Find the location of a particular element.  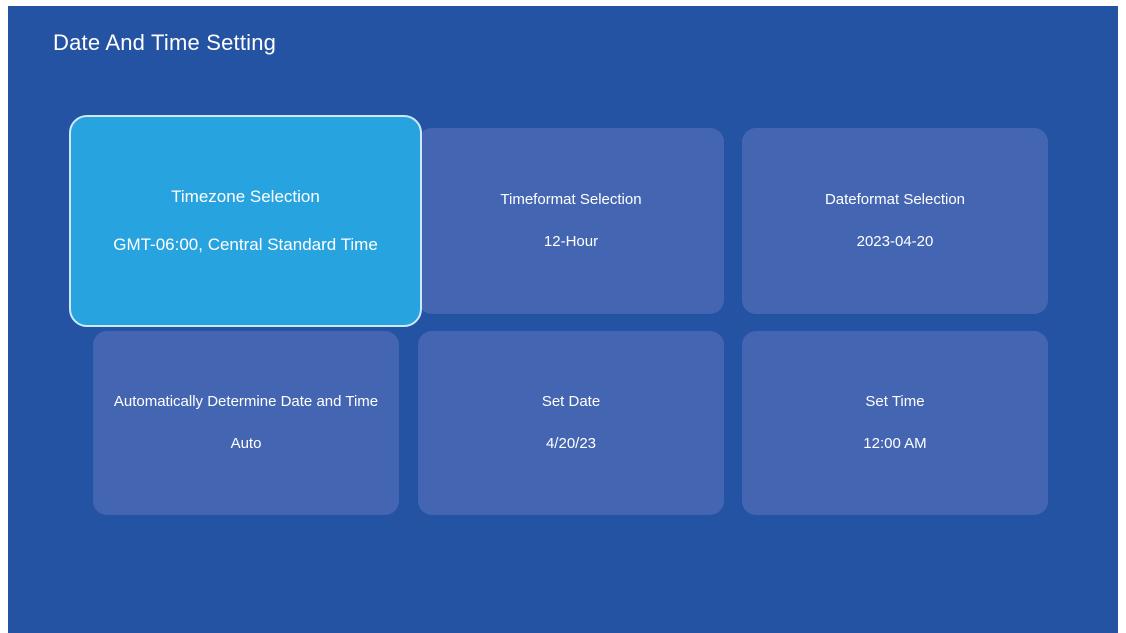

set-date-value: 4/20/23 is located at coordinates (571, 443).